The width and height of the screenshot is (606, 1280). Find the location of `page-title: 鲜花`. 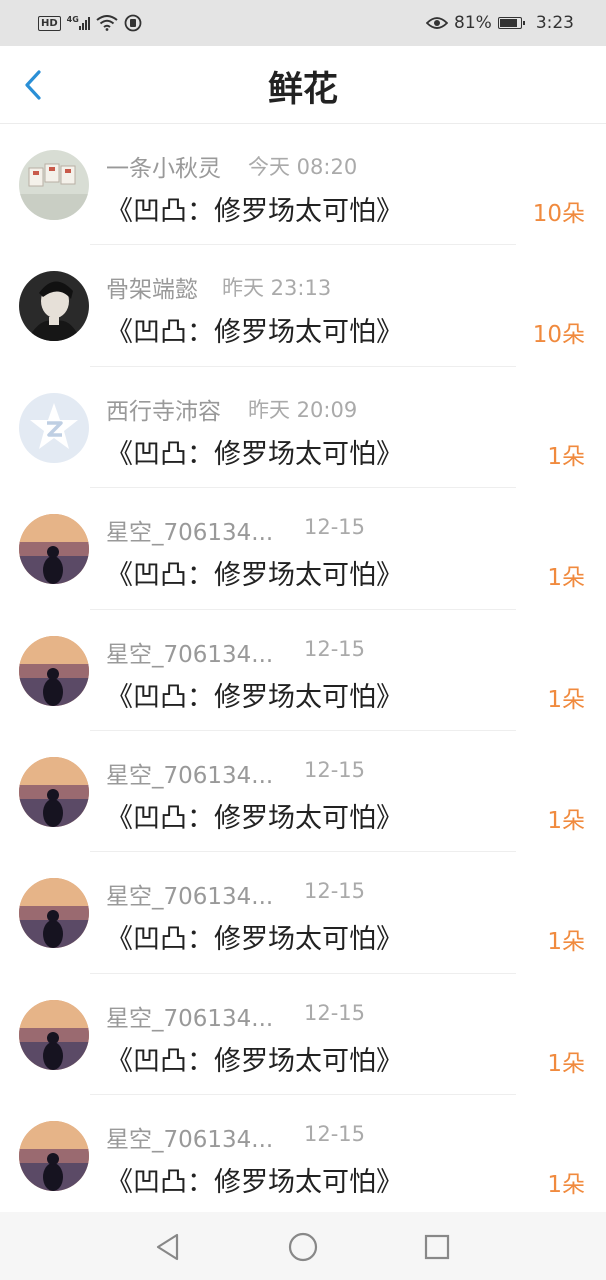

page-title: 鲜花 is located at coordinates (302, 90).